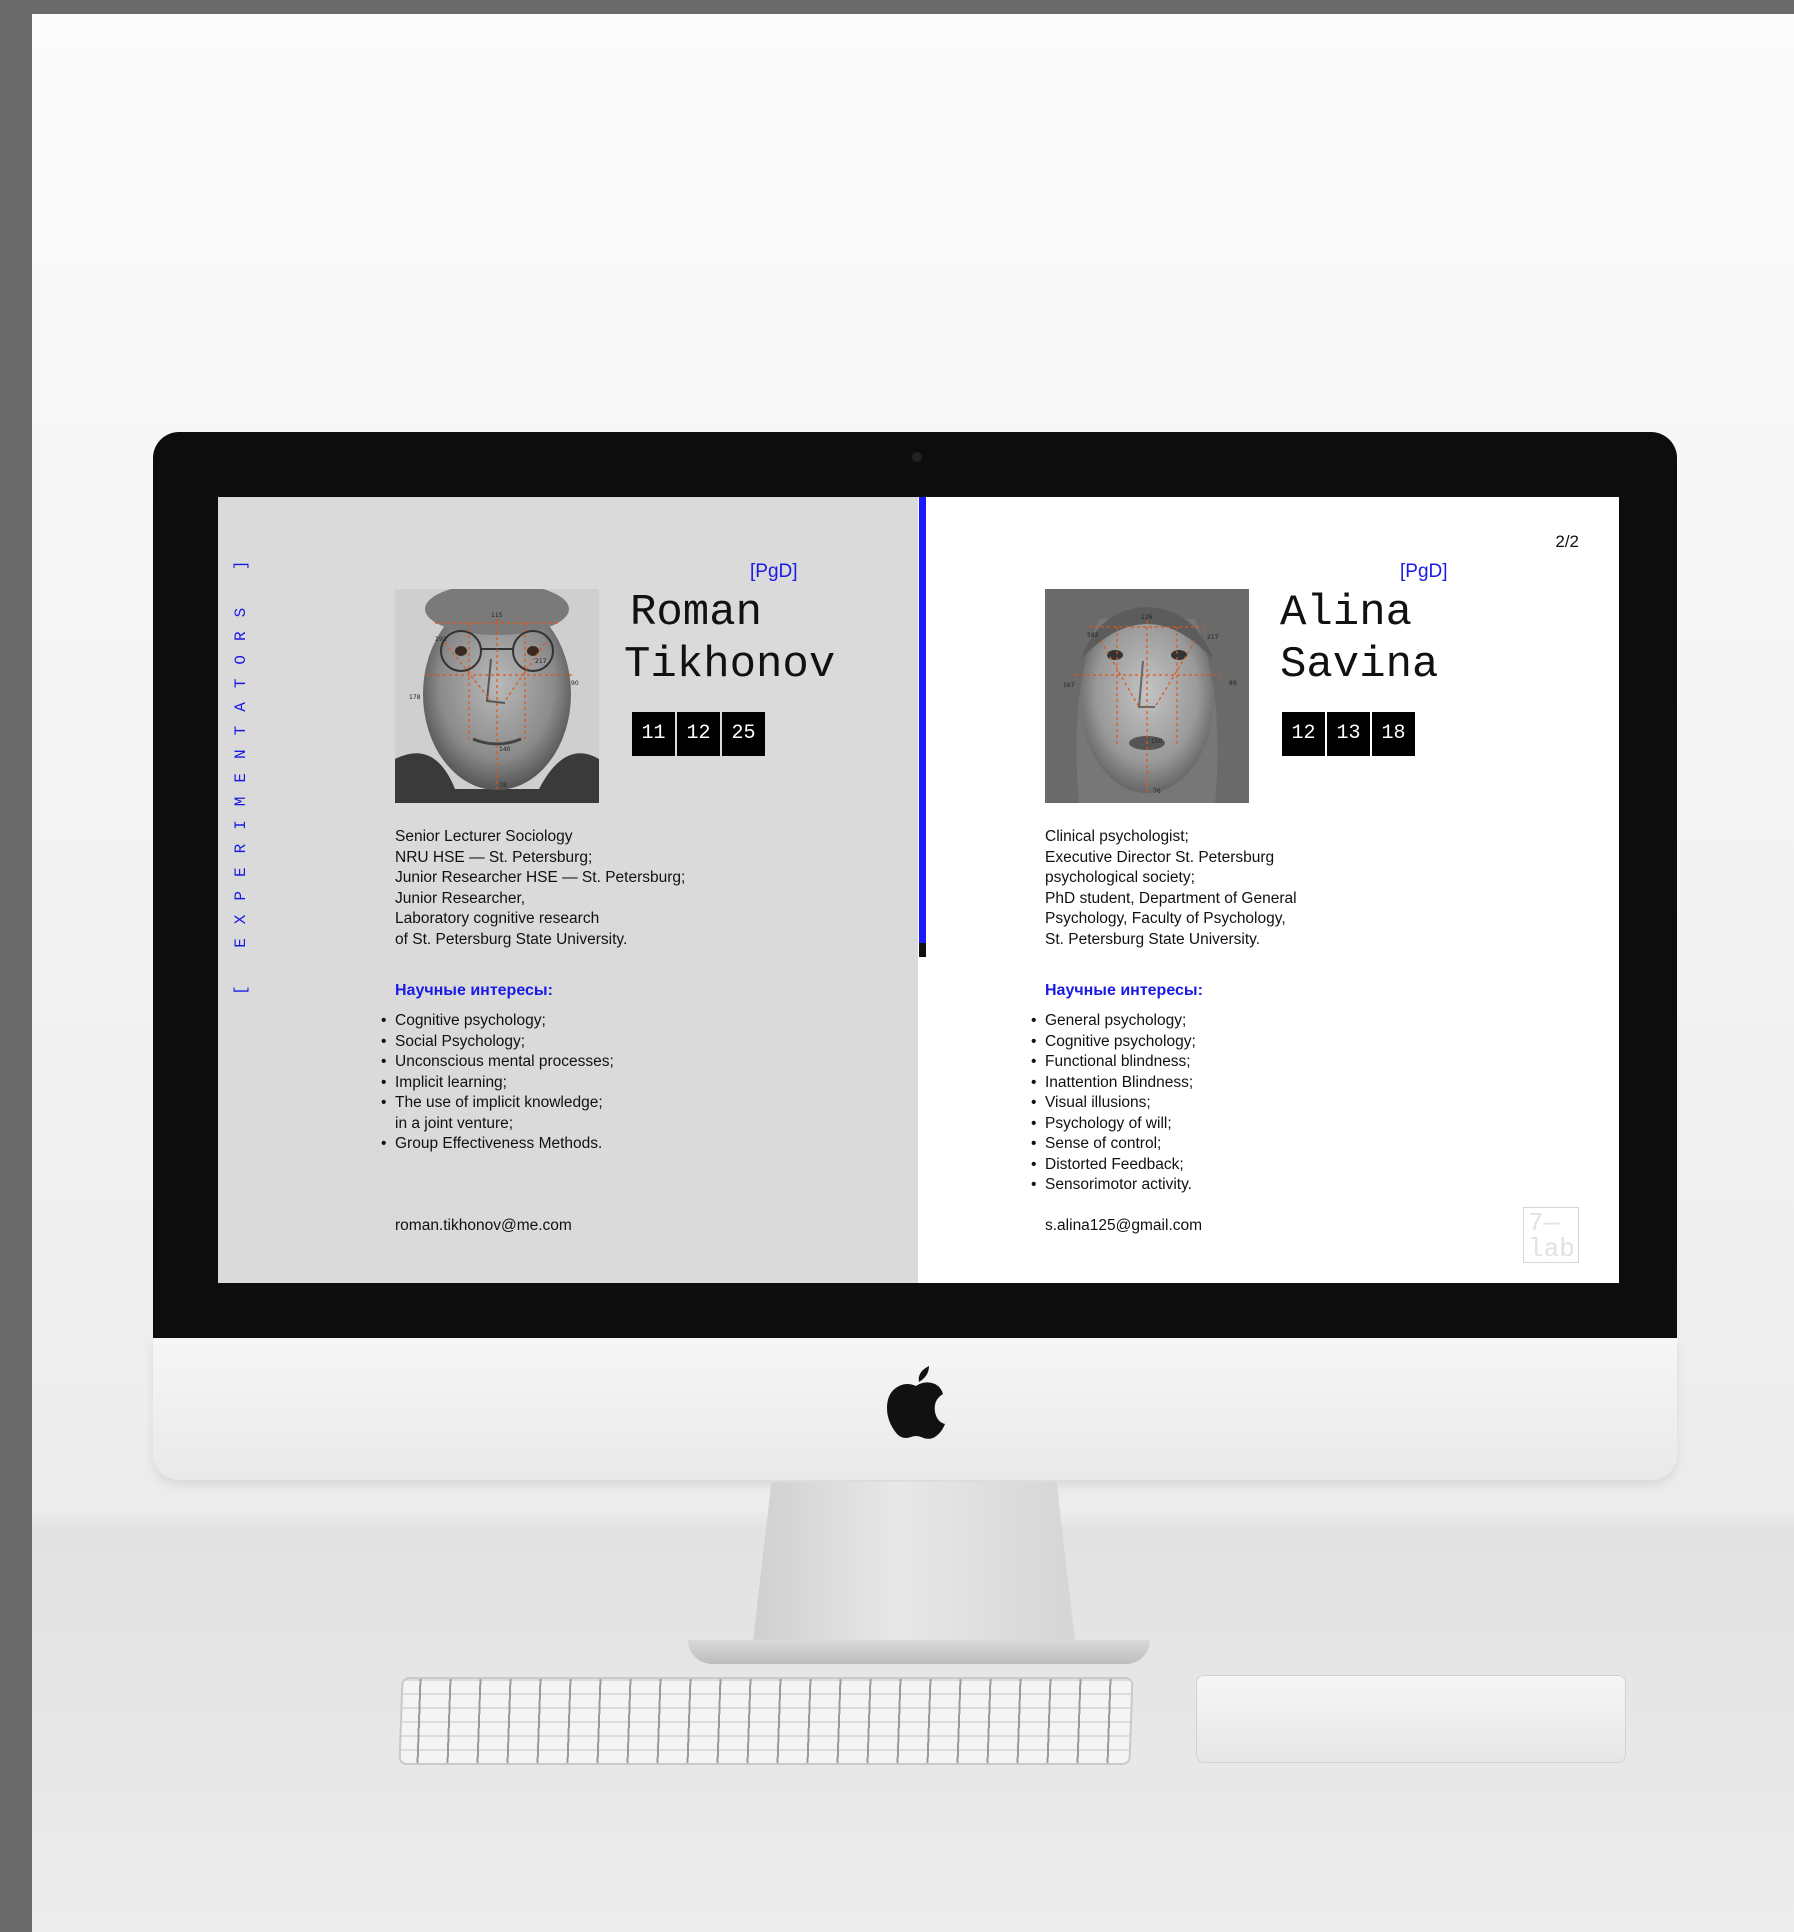 Image resolution: width=1794 pixels, height=1932 pixels. Describe the element at coordinates (575, 683) in the screenshot. I see `measurement-label: 90` at that location.